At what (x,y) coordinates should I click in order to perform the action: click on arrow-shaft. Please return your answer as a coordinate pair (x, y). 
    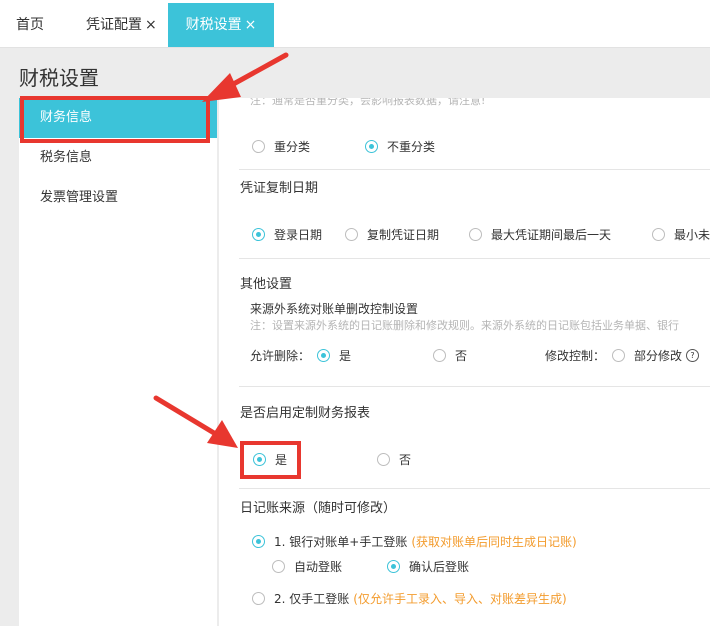
    Looking at the image, I should click on (187, 417).